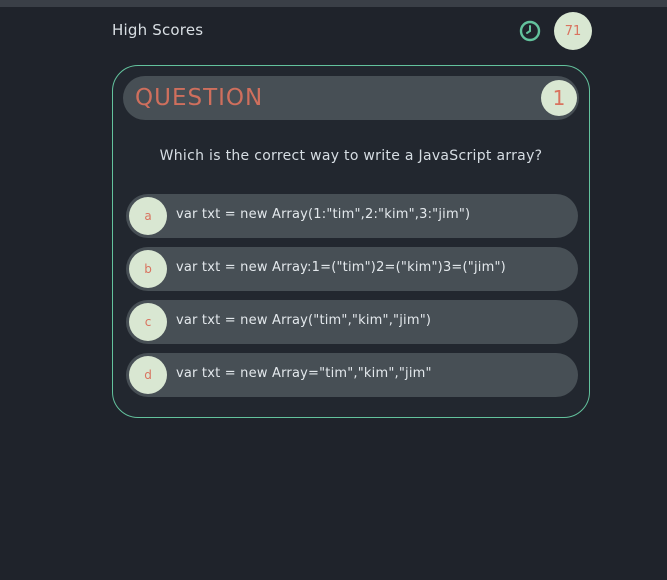 The width and height of the screenshot is (667, 580). I want to click on clock-icon, so click(530, 31).